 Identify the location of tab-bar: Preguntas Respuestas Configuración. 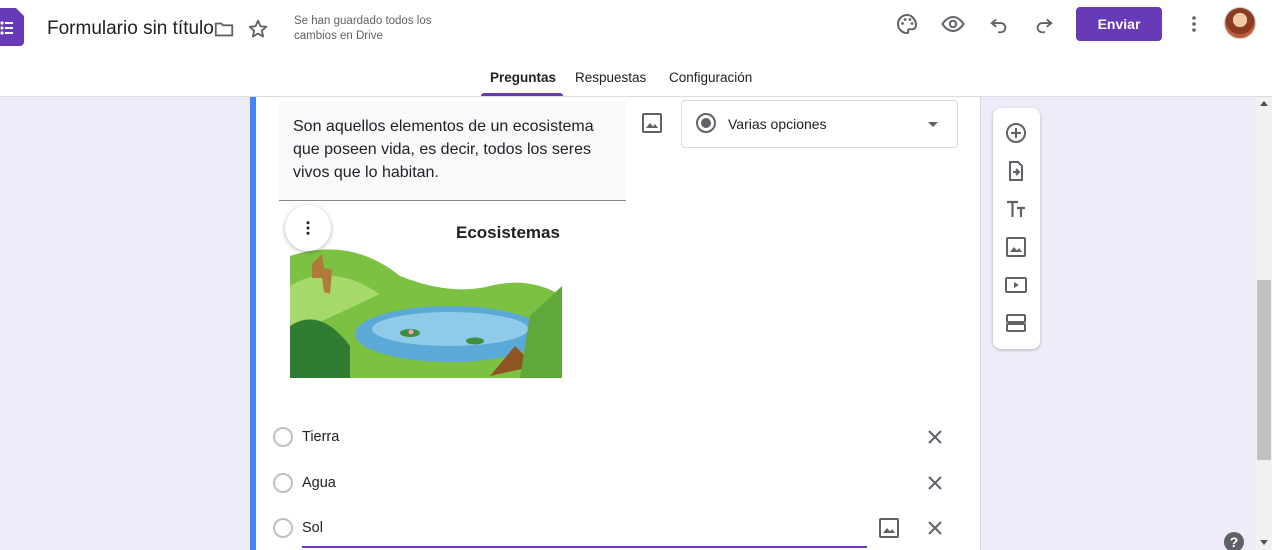
(636, 80).